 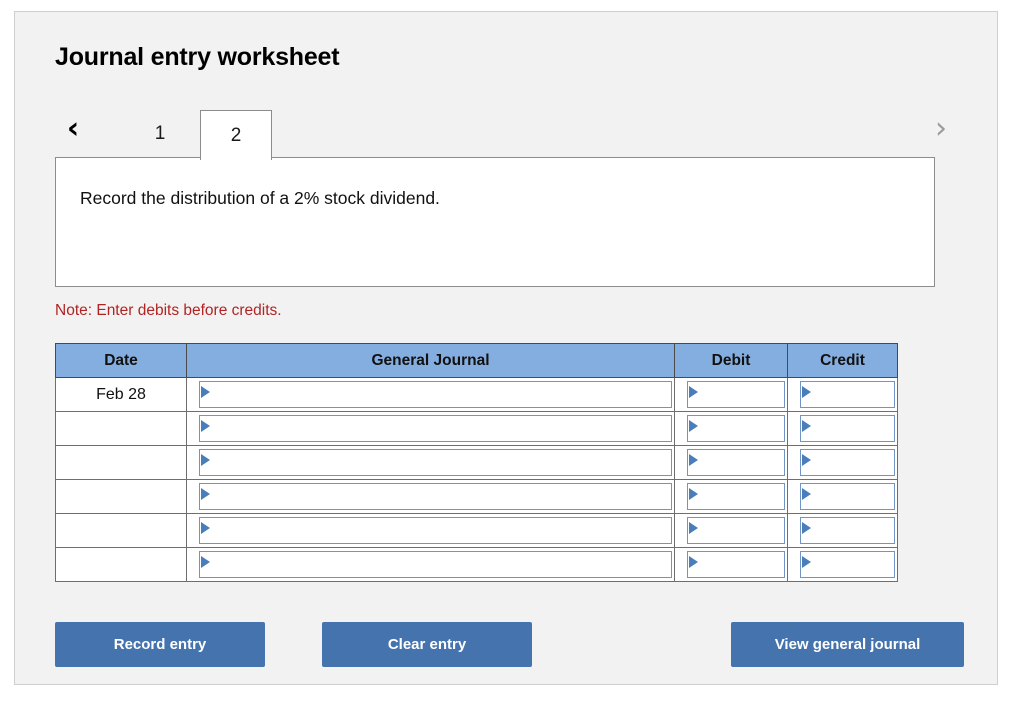 What do you see at coordinates (121, 360) in the screenshot?
I see `column-header-date: Date` at bounding box center [121, 360].